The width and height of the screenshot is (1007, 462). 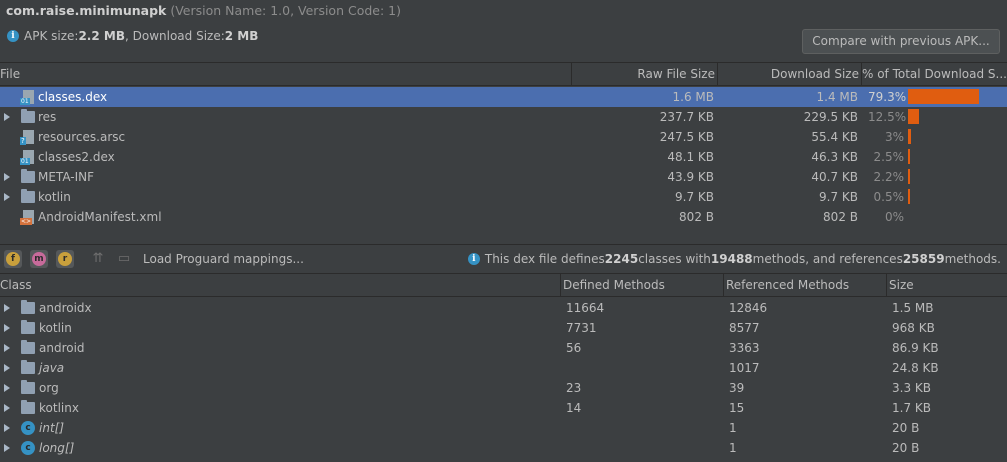 I want to click on show-referenced-toggle: r, so click(x=65, y=259).